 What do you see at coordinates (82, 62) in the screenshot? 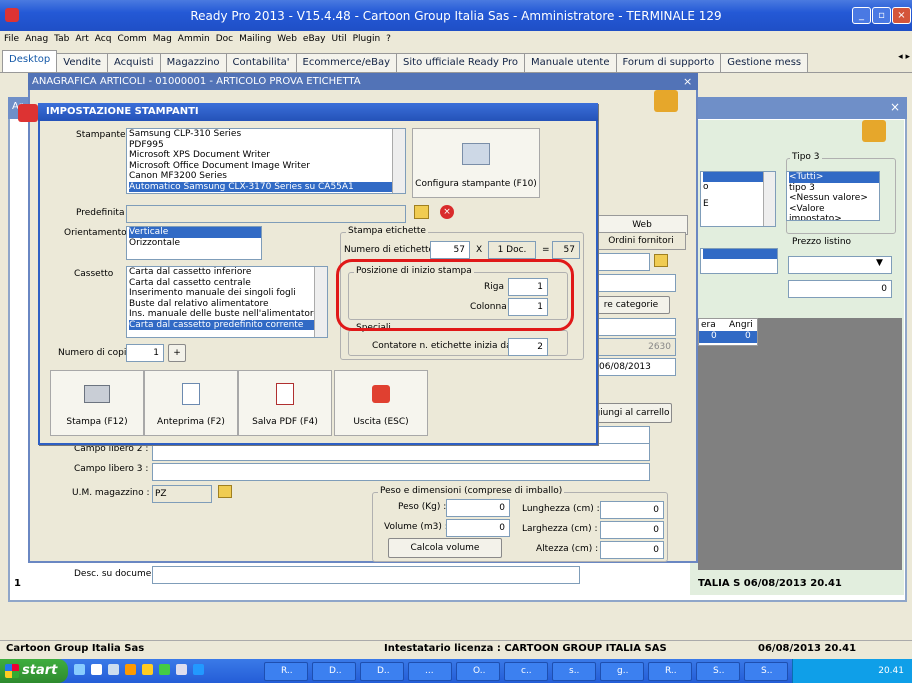
I see `tab-vendite: Vendite` at bounding box center [82, 62].